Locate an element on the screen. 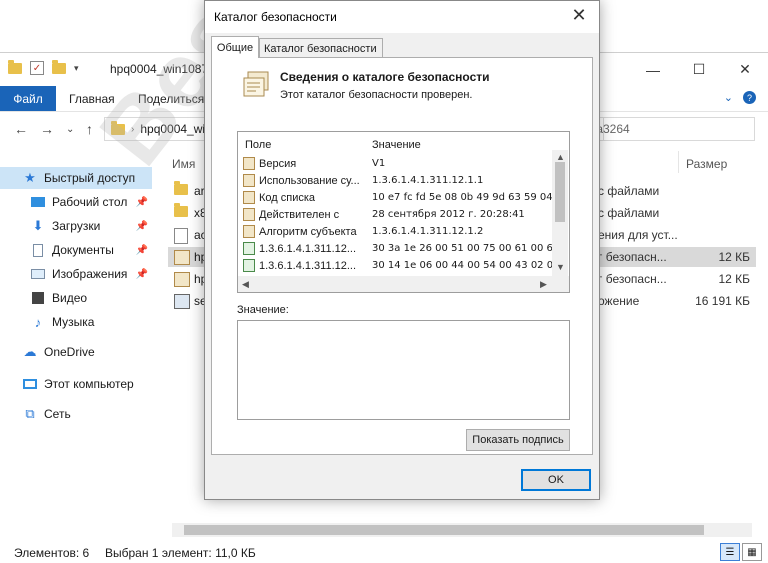 This screenshot has height=563, width=768. sidebar-item-this-pc: Этот компьютер is located at coordinates (79, 384).